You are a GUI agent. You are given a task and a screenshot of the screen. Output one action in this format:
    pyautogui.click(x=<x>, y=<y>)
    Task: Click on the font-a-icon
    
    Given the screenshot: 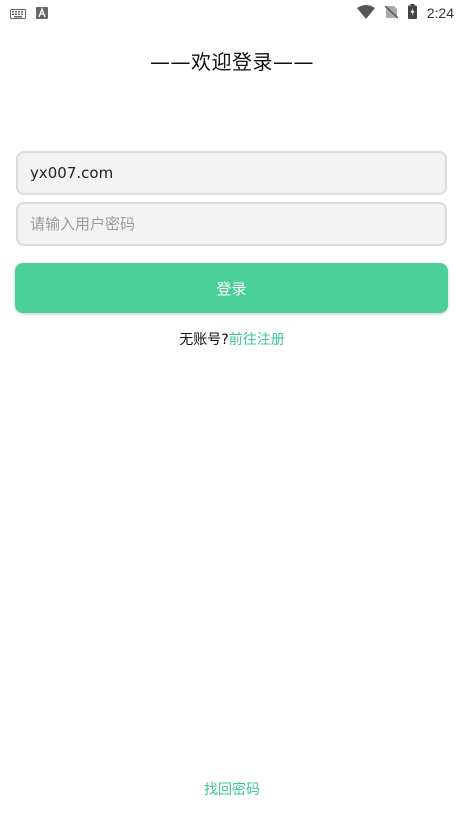 What is the action you would take?
    pyautogui.click(x=42, y=13)
    